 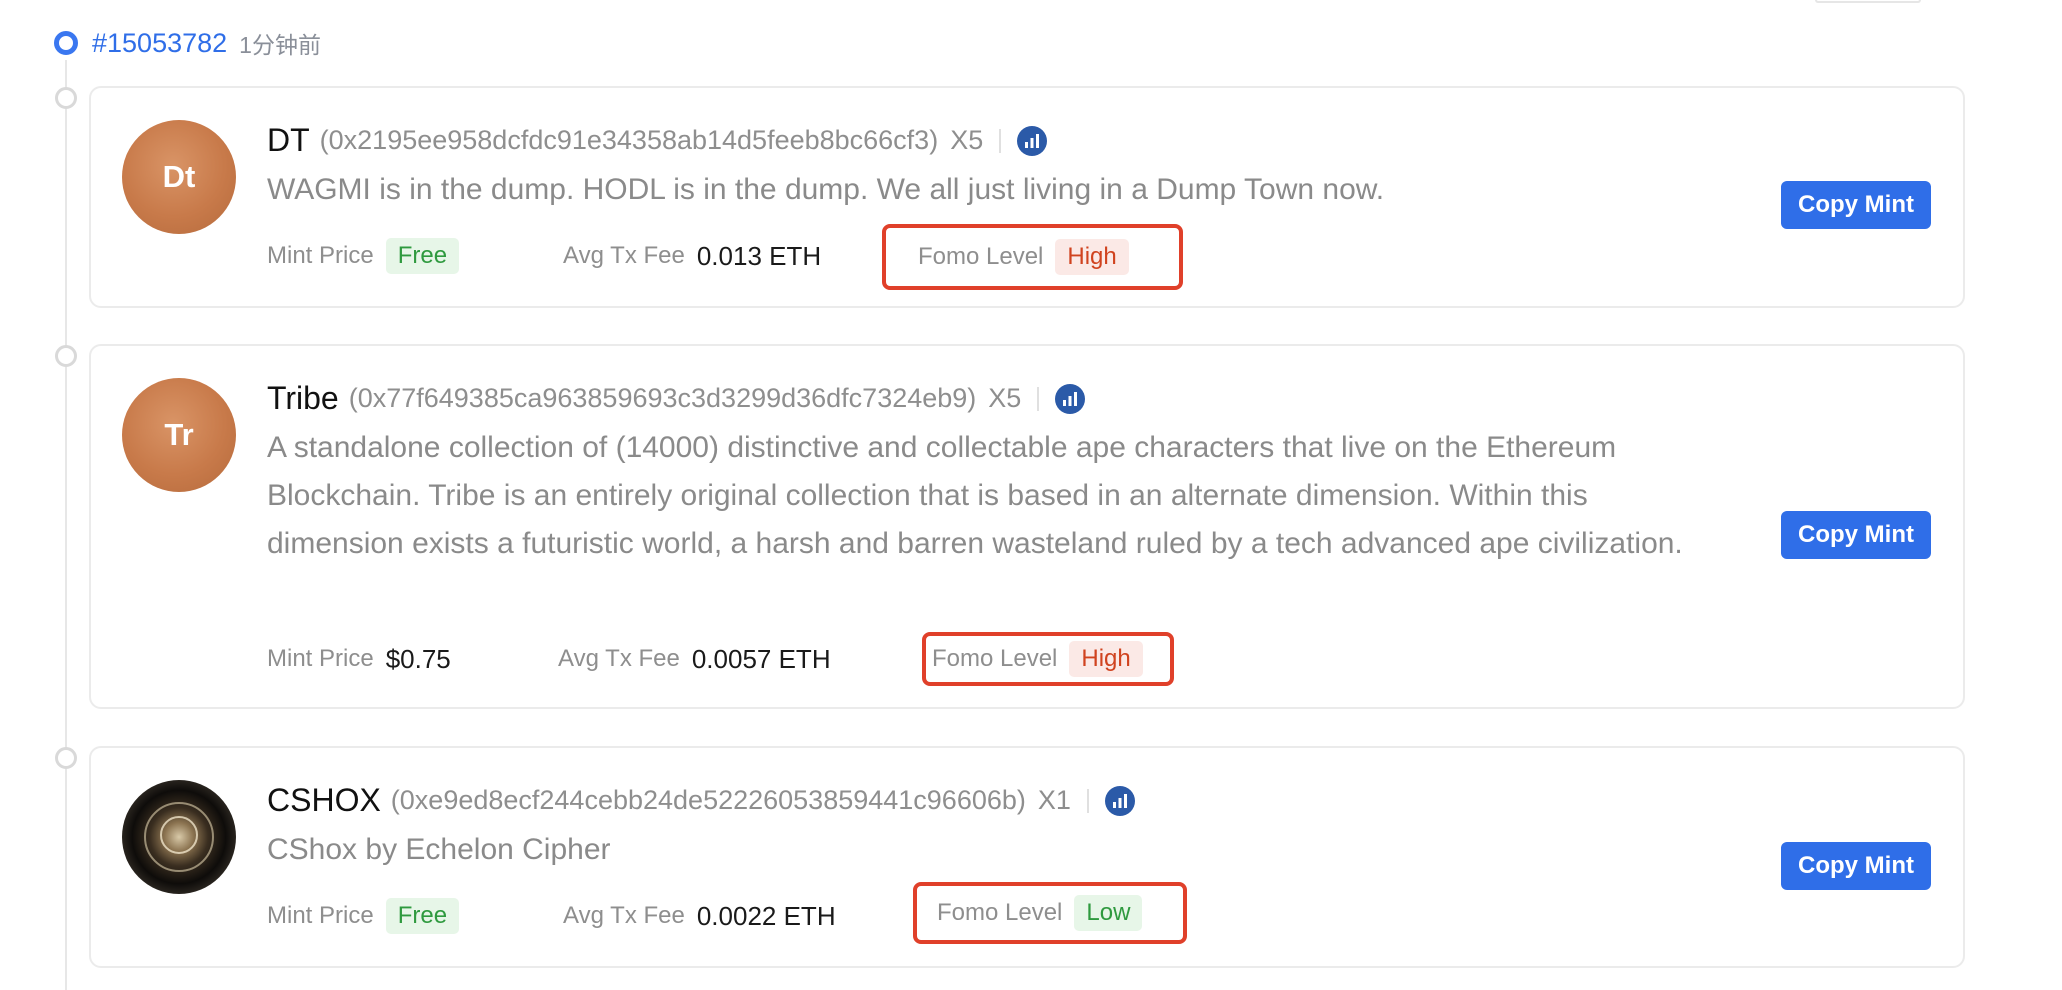 What do you see at coordinates (1868, 1) in the screenshot?
I see `top-dropdown-edge` at bounding box center [1868, 1].